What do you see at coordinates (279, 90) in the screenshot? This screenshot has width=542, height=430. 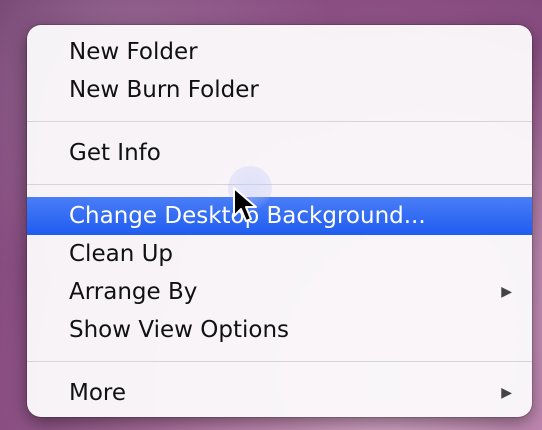 I see `menu-item-new-burn-folder: New Burn Folder` at bounding box center [279, 90].